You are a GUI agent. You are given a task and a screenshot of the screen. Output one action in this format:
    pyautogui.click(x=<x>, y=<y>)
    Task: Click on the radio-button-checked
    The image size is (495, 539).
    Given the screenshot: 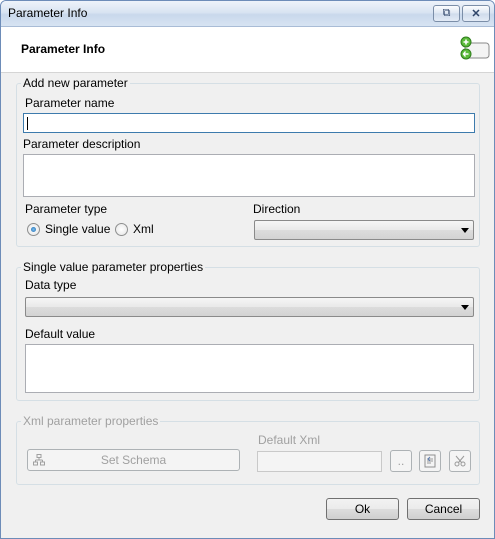 What is the action you would take?
    pyautogui.click(x=33, y=229)
    